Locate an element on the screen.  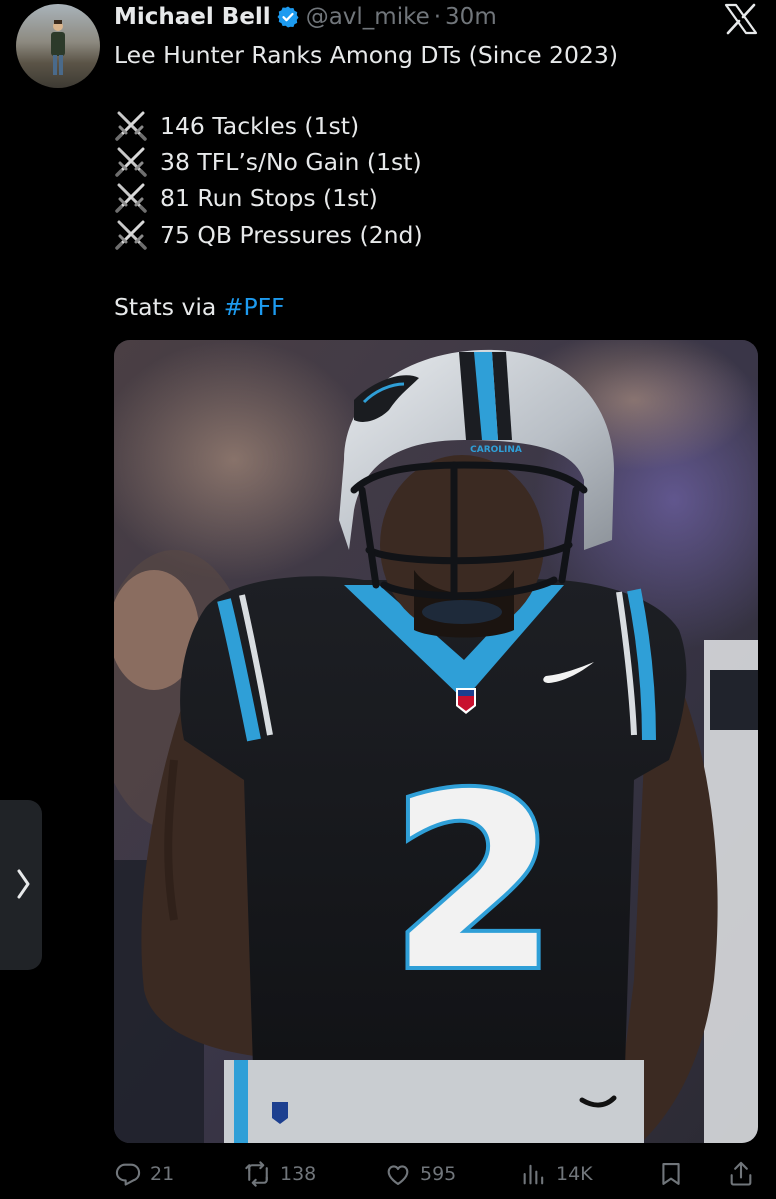
author-avatar is located at coordinates (58, 46).